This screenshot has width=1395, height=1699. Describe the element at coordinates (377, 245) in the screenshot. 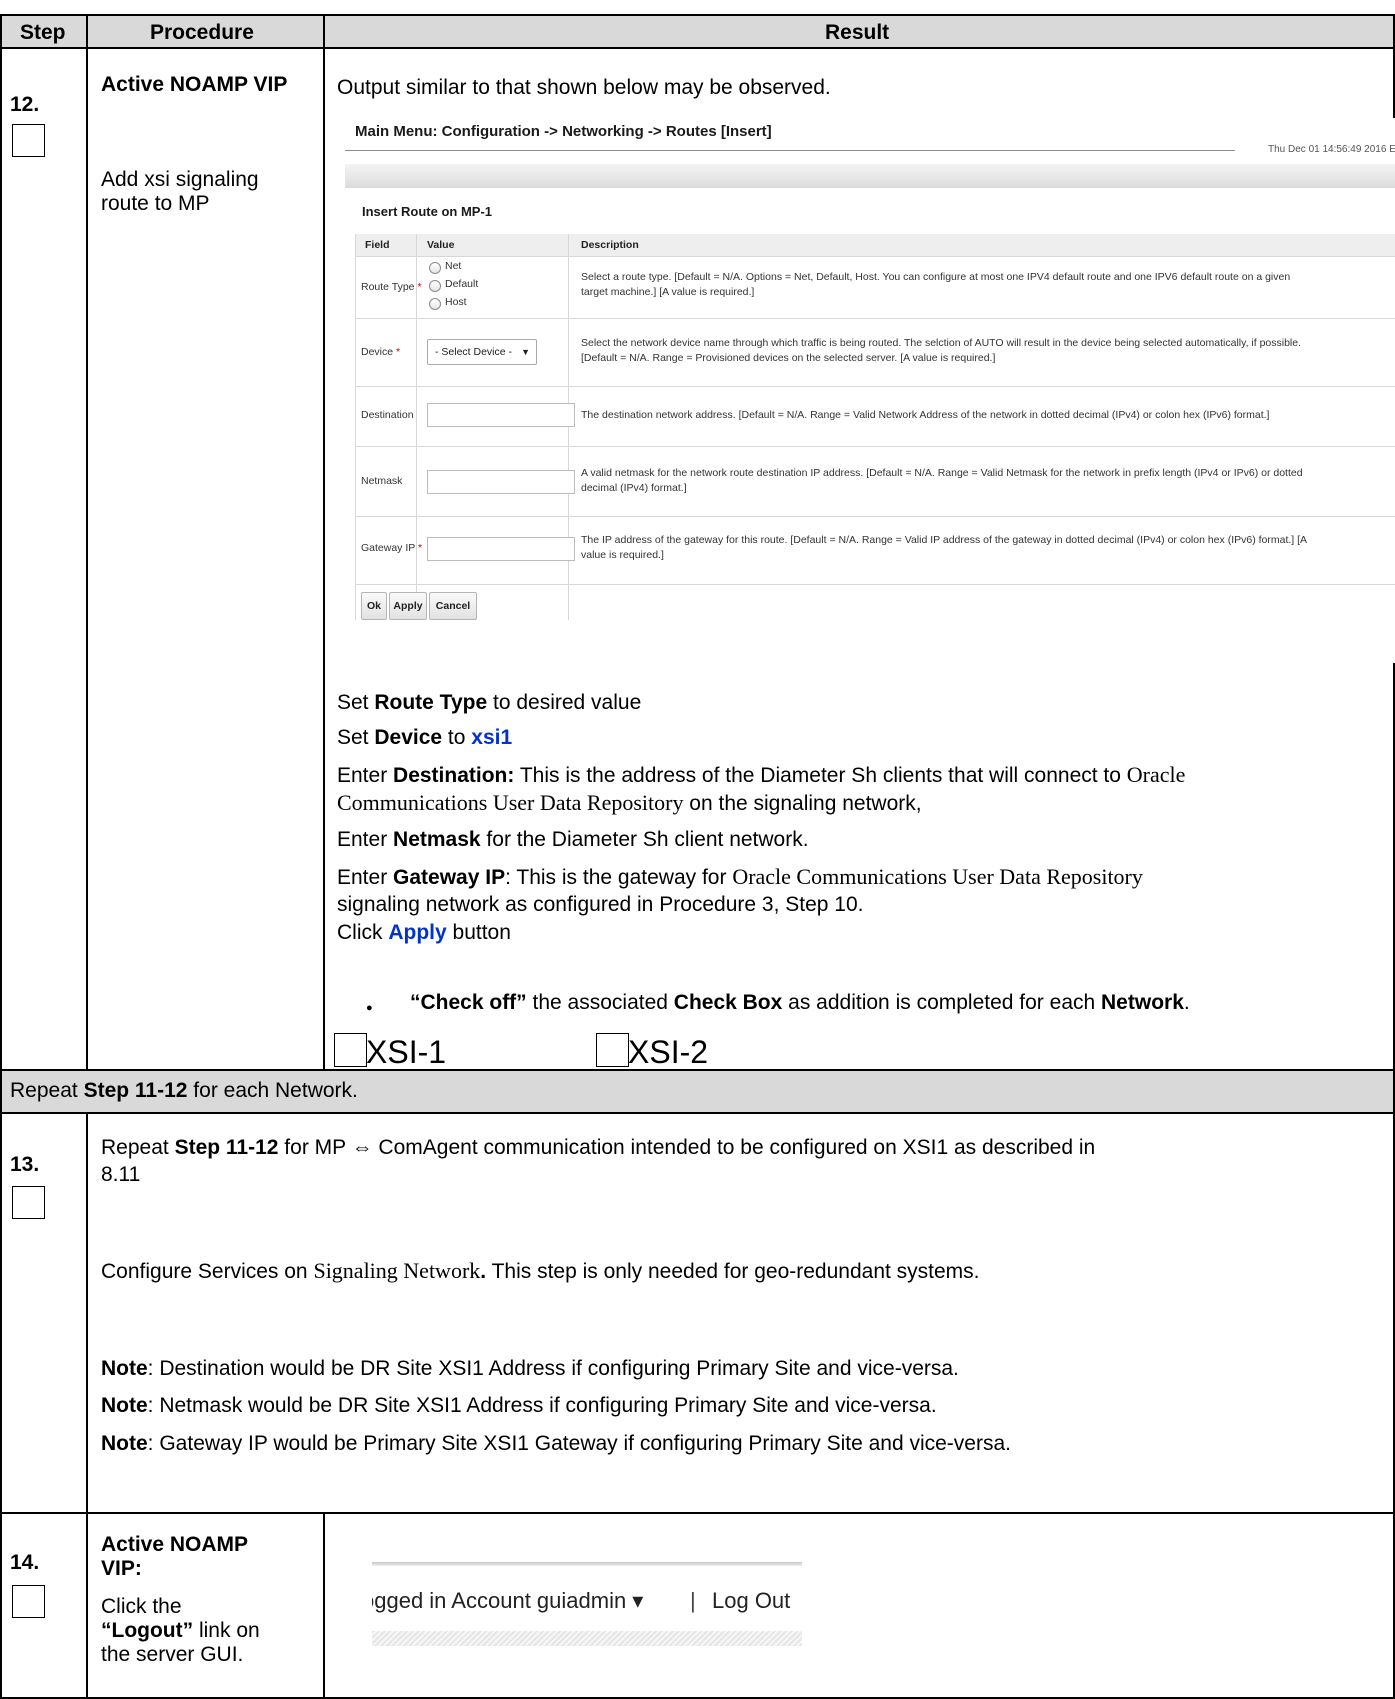

I see `col-field: Field` at that location.